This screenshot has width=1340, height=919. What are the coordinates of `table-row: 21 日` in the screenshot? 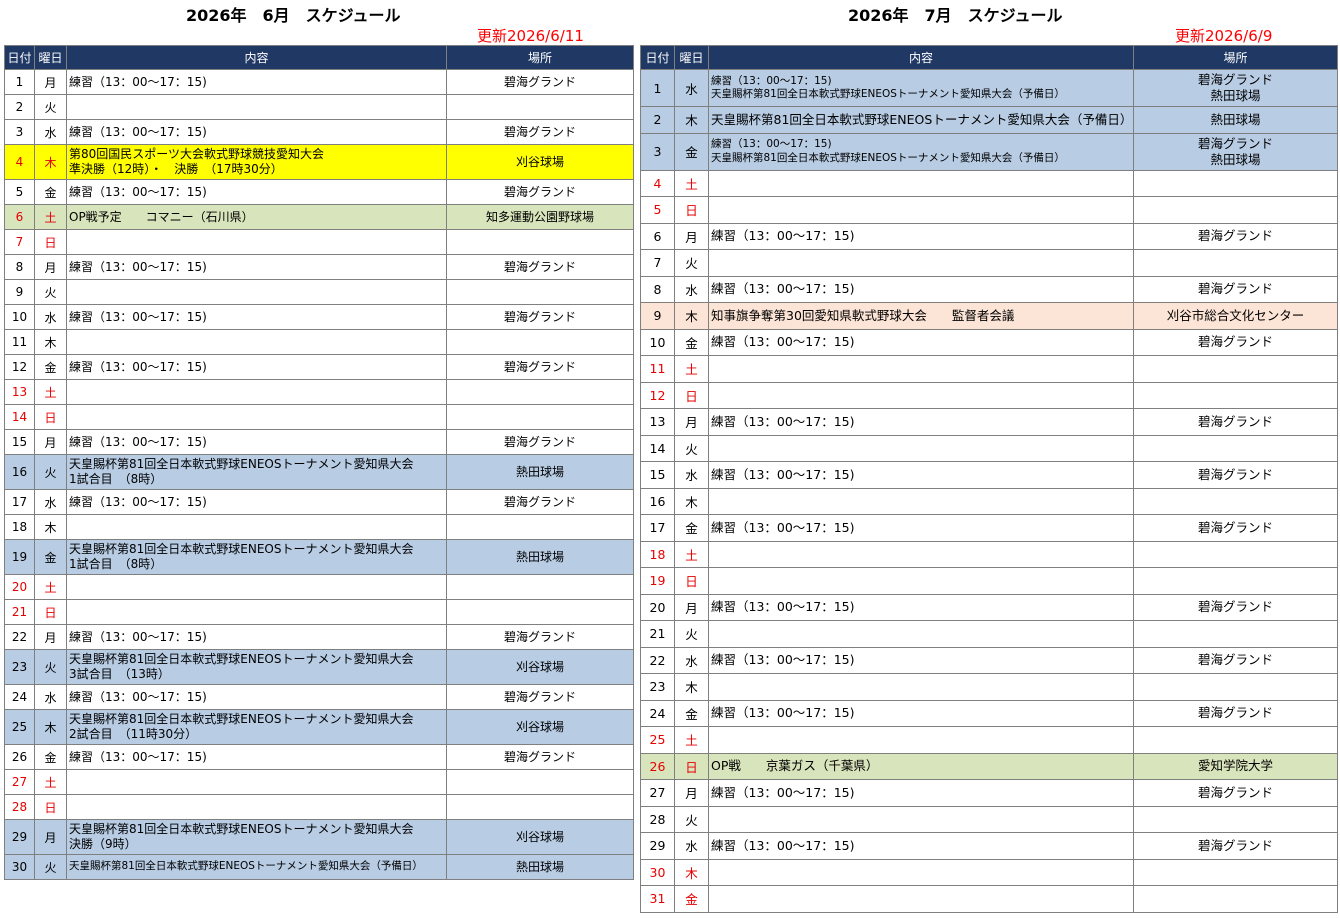 It's located at (319, 612).